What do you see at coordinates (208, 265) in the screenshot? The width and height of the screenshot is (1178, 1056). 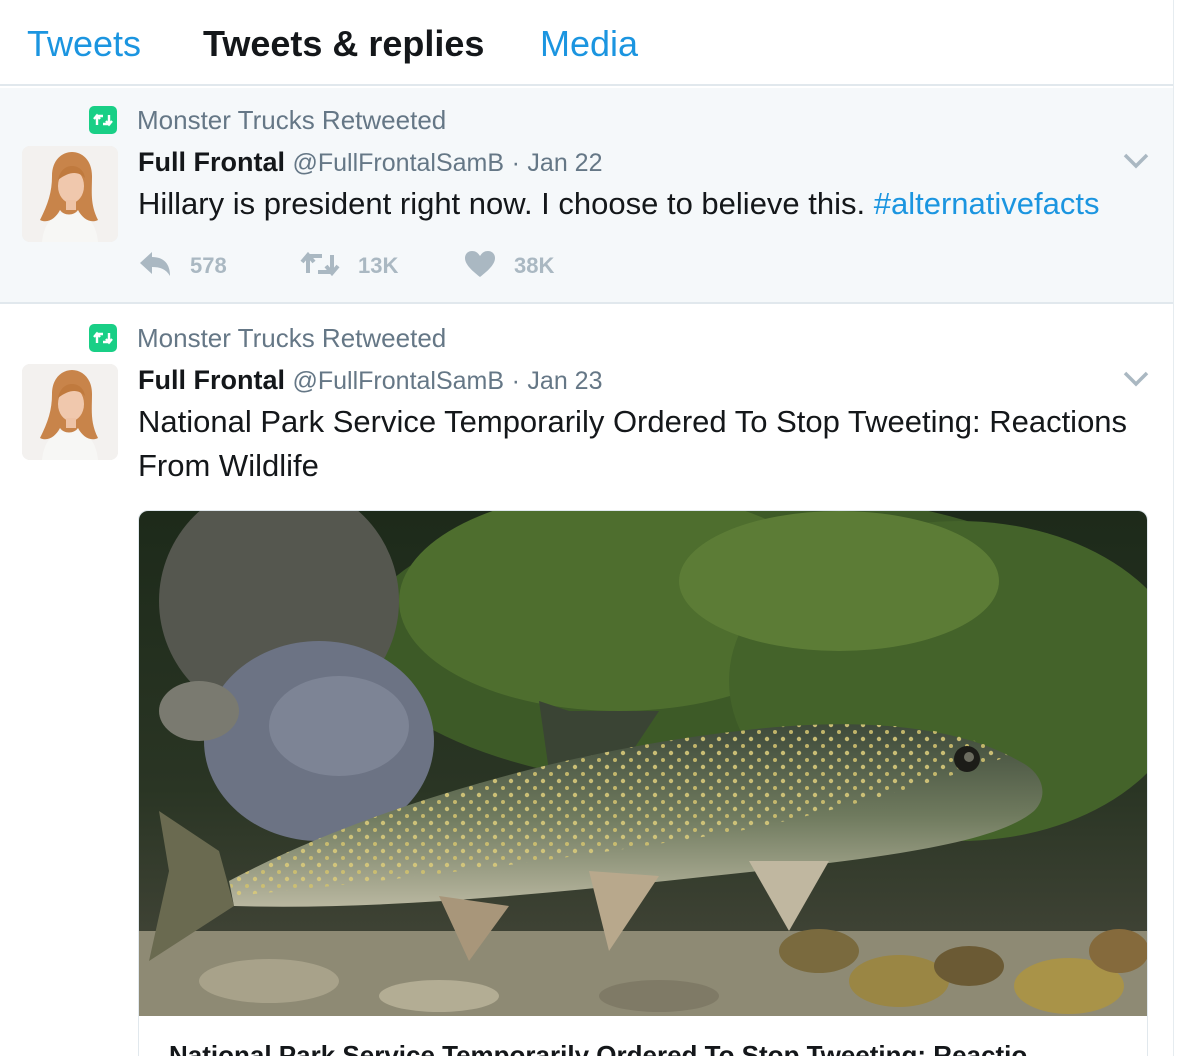 I see `reply-count: 578` at bounding box center [208, 265].